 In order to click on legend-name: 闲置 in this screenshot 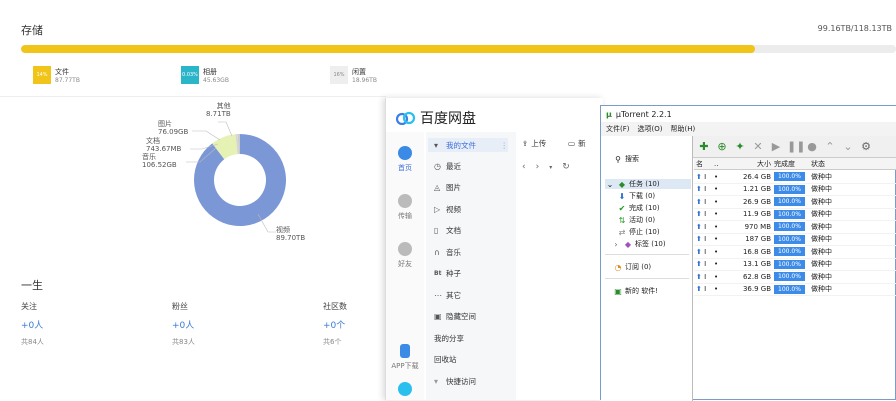, I will do `click(359, 71)`.